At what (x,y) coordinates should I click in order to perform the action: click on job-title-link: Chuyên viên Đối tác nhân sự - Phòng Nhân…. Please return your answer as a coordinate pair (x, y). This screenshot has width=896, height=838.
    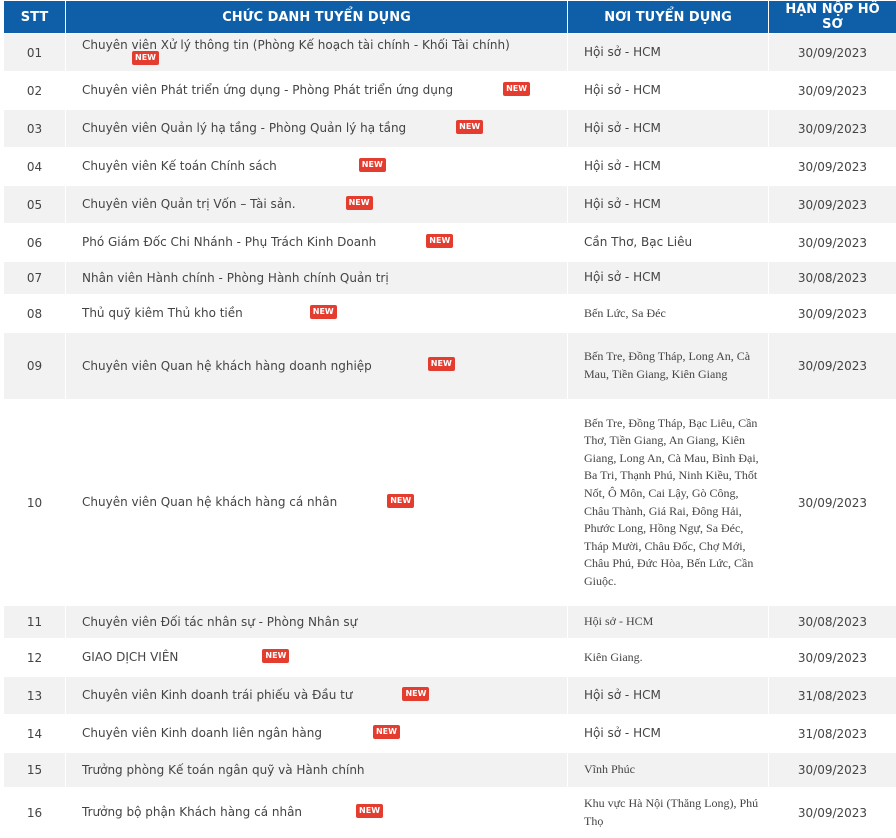
    Looking at the image, I should click on (219, 622).